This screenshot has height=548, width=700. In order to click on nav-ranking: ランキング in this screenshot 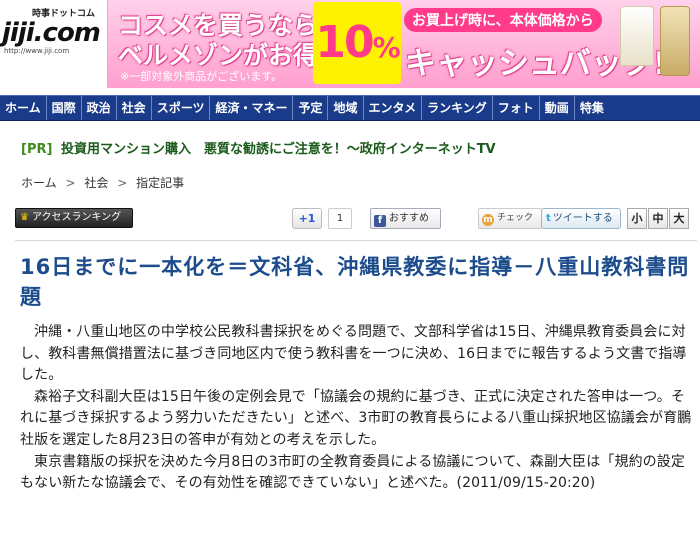, I will do `click(457, 108)`.